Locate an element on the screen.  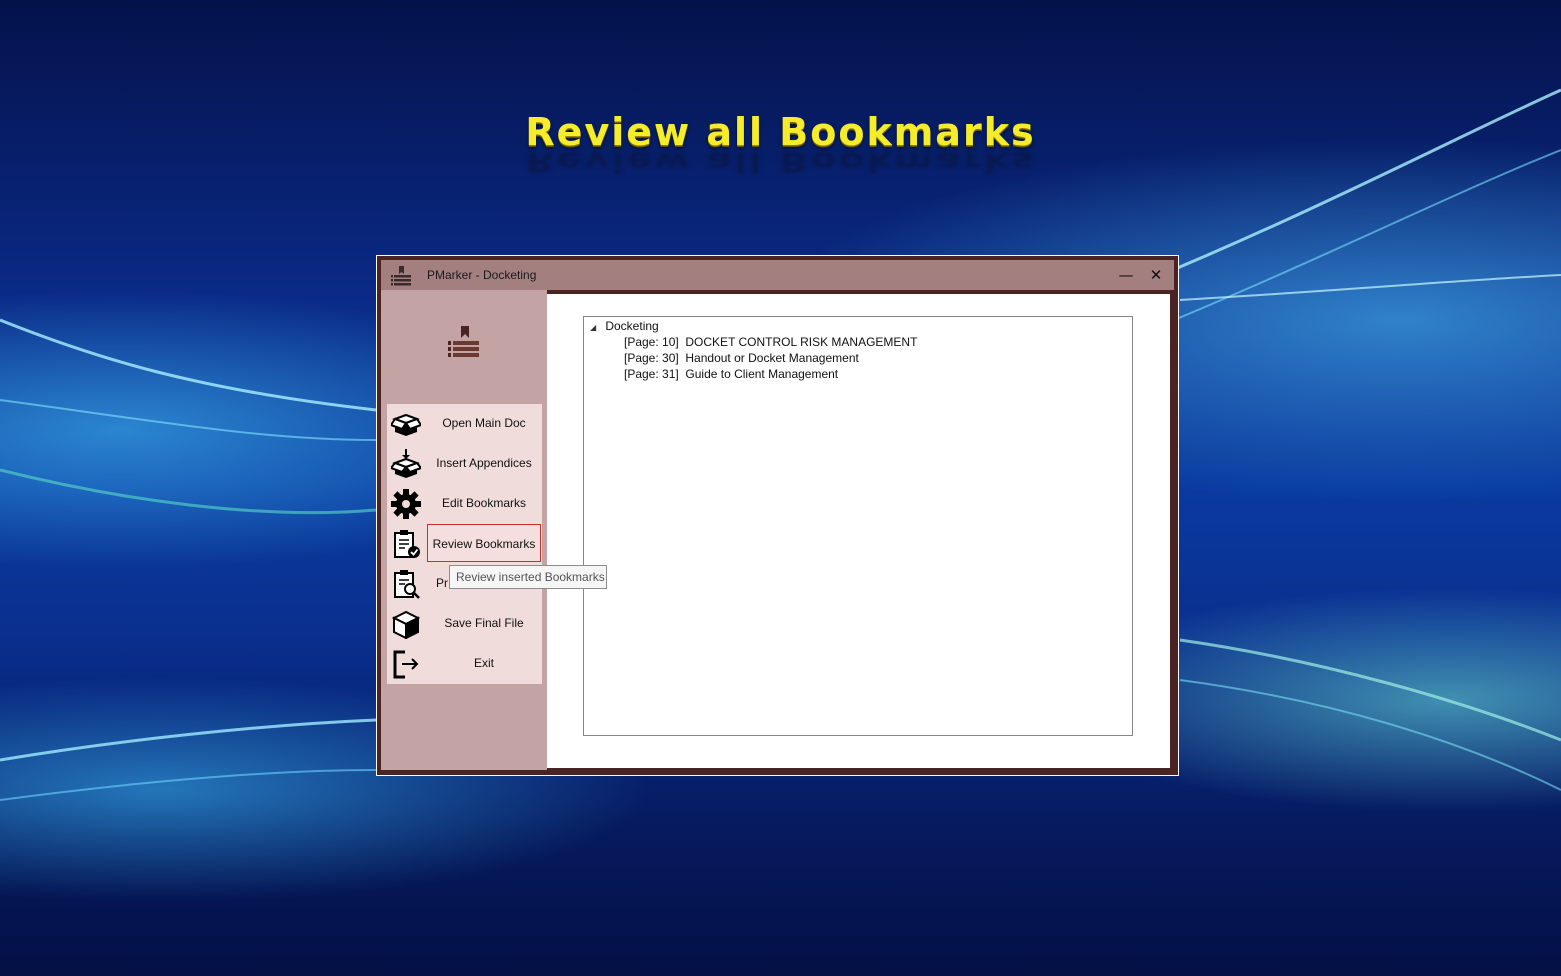
open-box-icon is located at coordinates (406, 424).